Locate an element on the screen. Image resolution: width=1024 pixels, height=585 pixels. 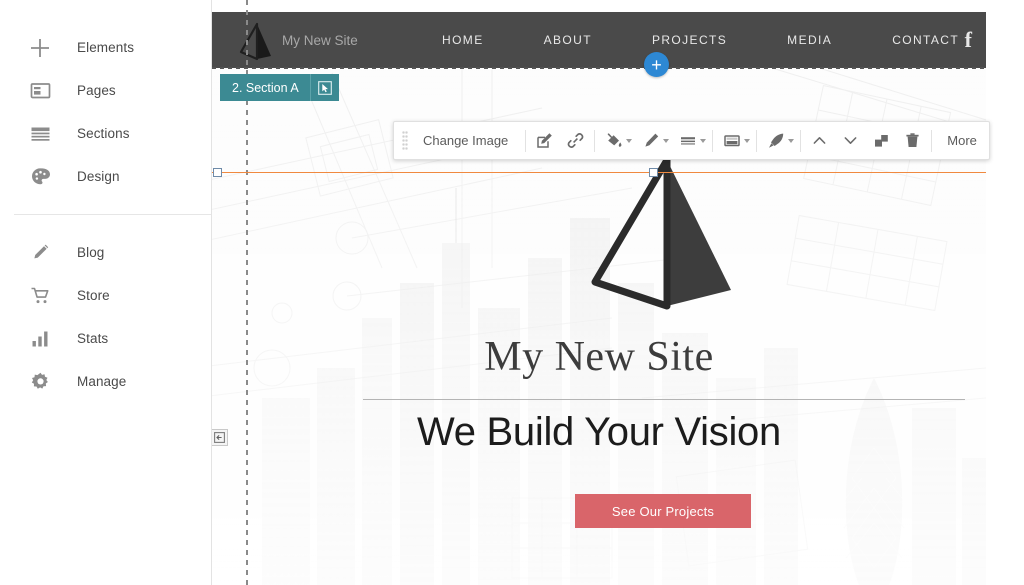
hero-divider is located at coordinates (664, 399).